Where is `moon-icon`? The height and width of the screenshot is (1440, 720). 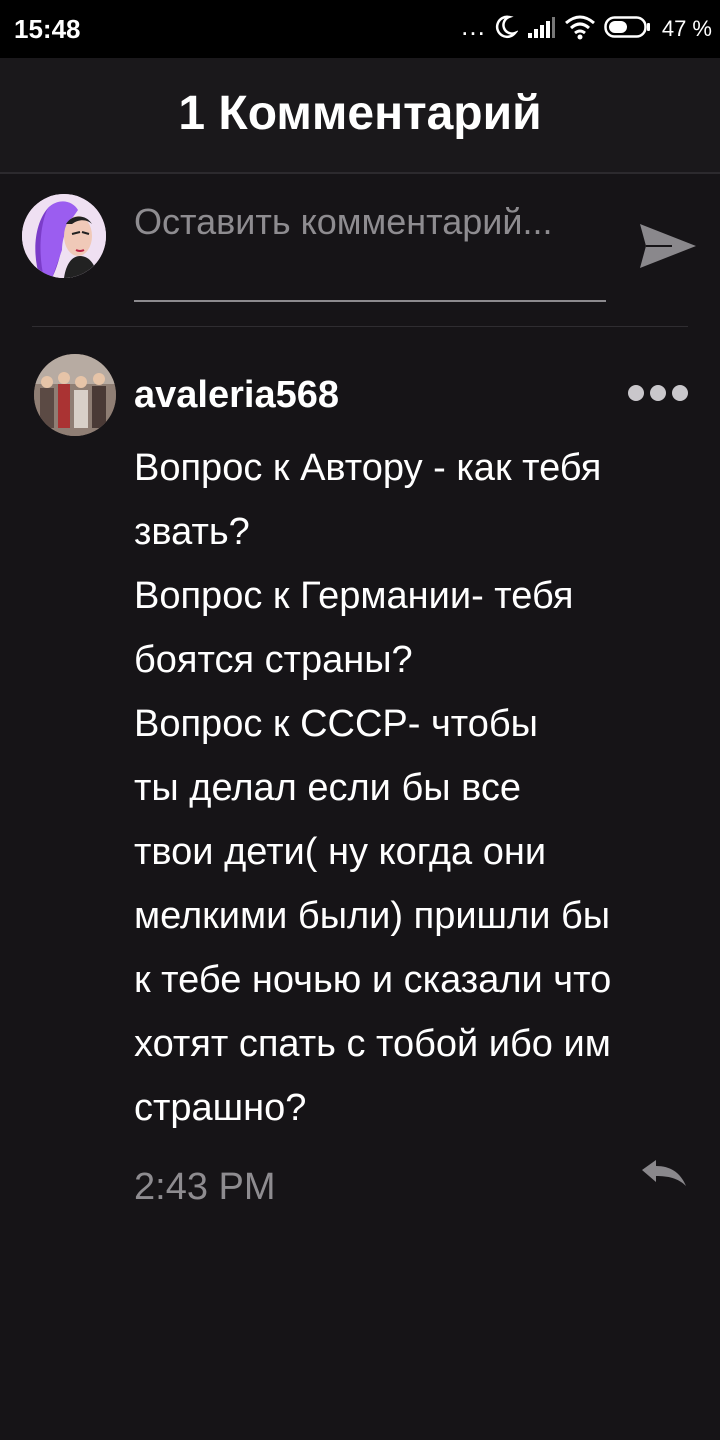
moon-icon is located at coordinates (506, 29).